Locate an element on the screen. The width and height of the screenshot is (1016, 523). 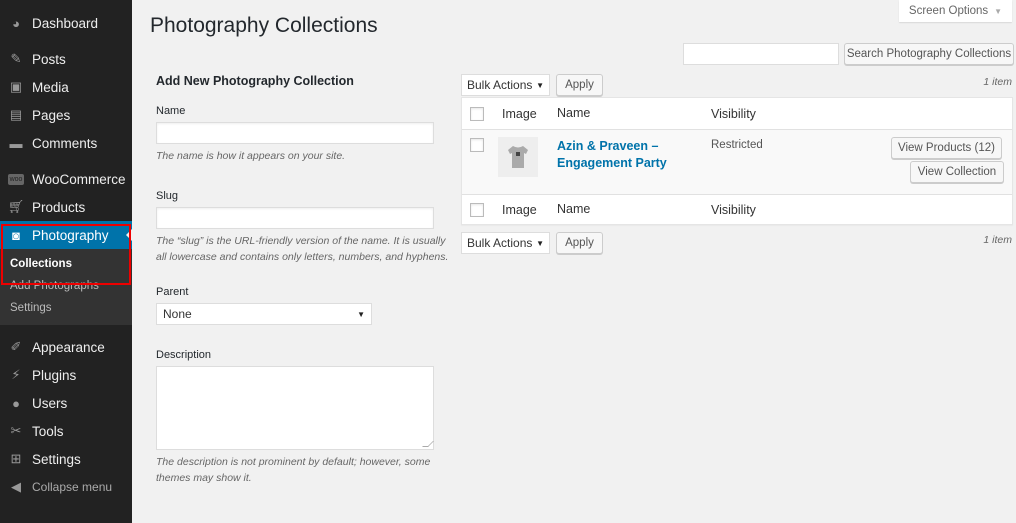
submenu-settings: Settings is located at coordinates (66, 308).